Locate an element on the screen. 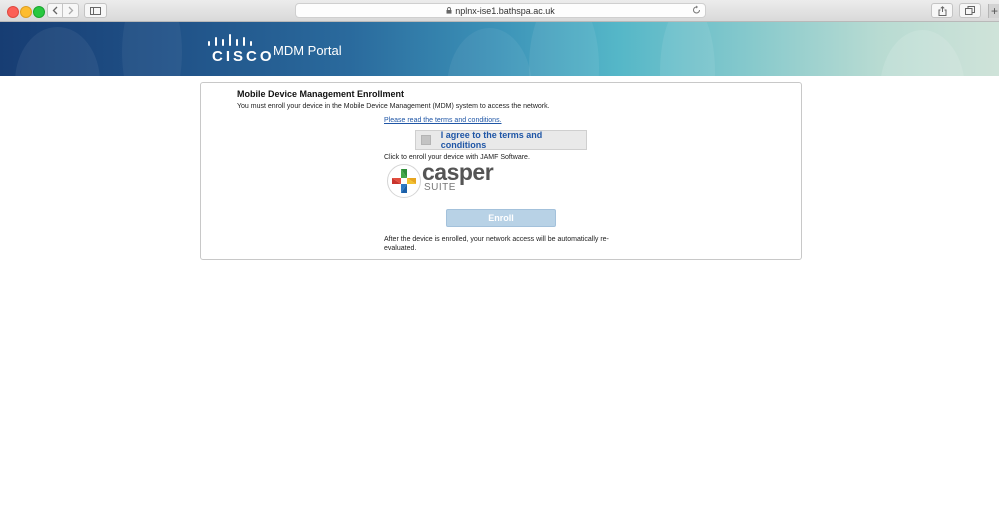  cisco-wordmark: CISCO is located at coordinates (243, 56).